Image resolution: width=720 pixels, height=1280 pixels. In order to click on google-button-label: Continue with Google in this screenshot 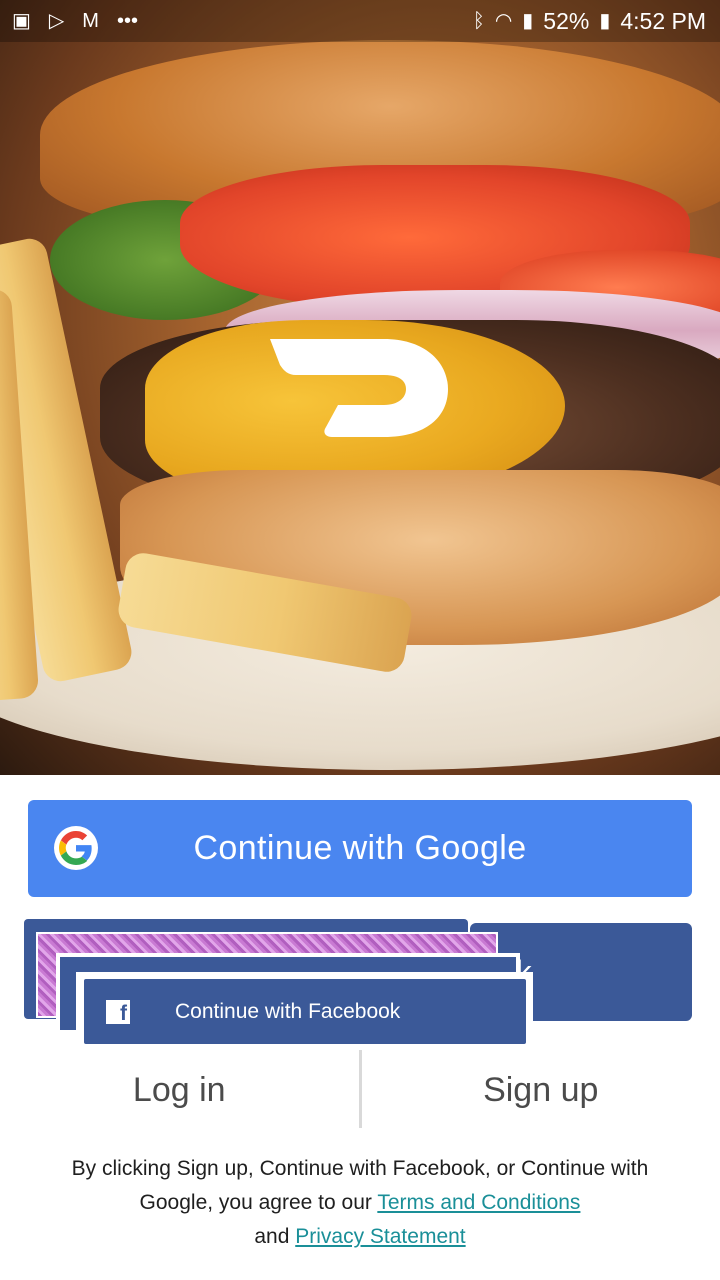, I will do `click(360, 848)`.